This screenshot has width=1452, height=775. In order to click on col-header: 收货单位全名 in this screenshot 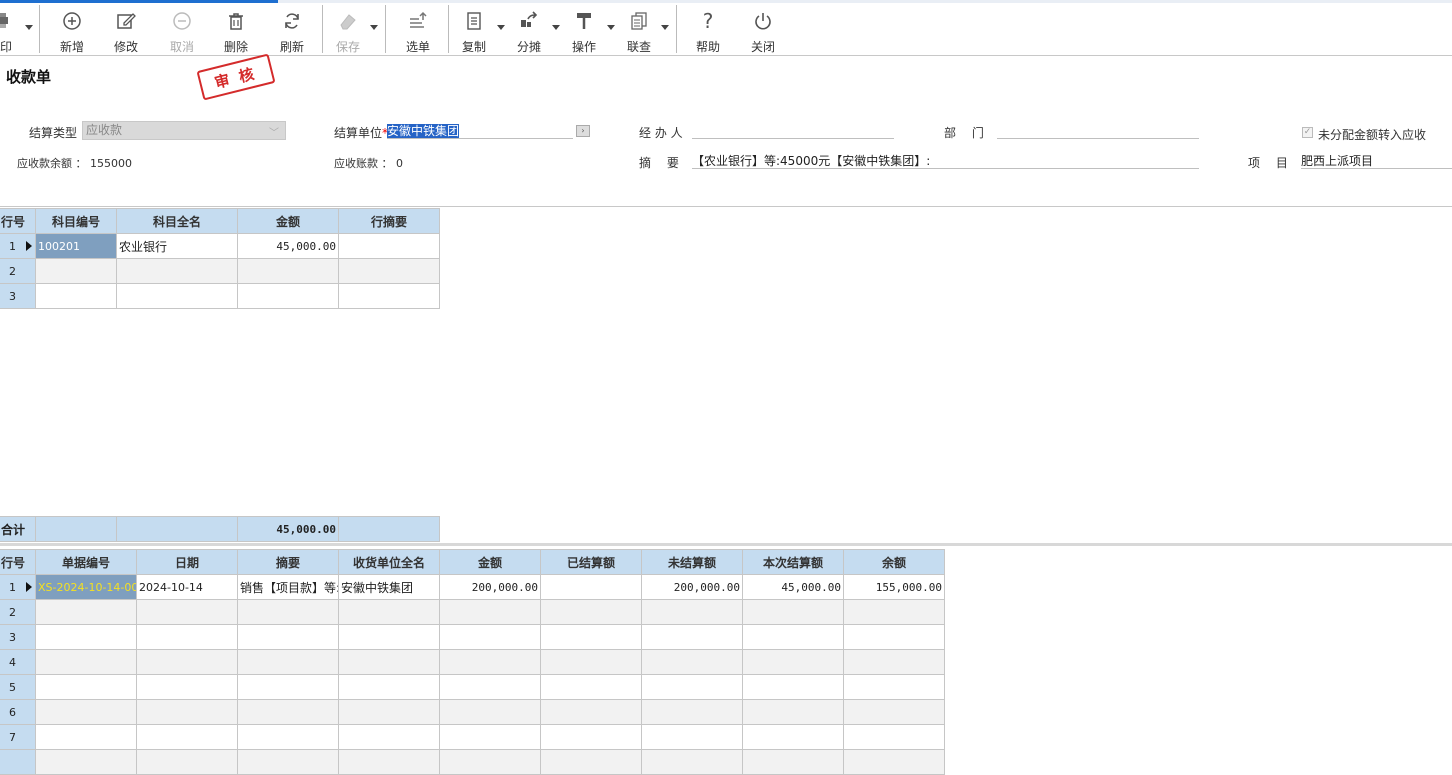, I will do `click(389, 562)`.